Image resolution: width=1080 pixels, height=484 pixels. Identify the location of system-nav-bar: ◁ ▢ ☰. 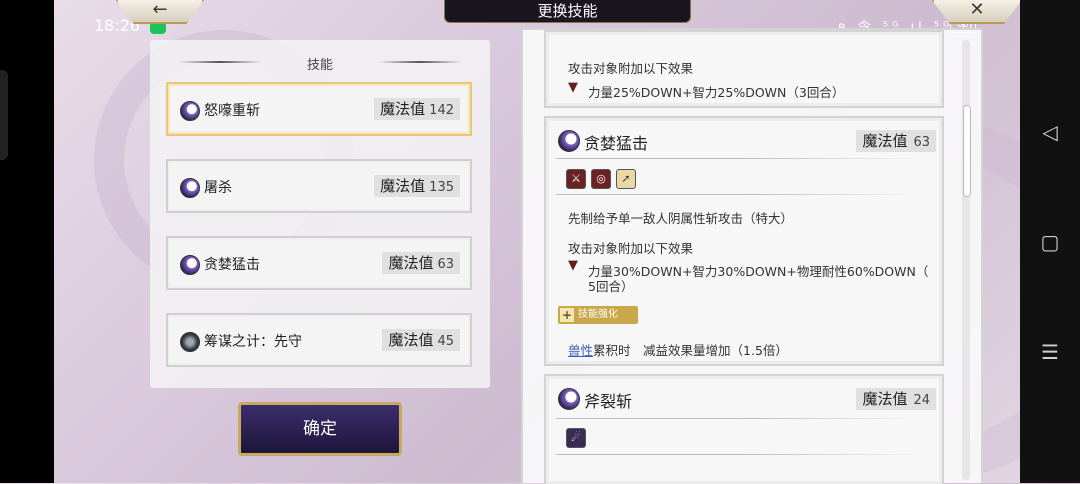
(1050, 241).